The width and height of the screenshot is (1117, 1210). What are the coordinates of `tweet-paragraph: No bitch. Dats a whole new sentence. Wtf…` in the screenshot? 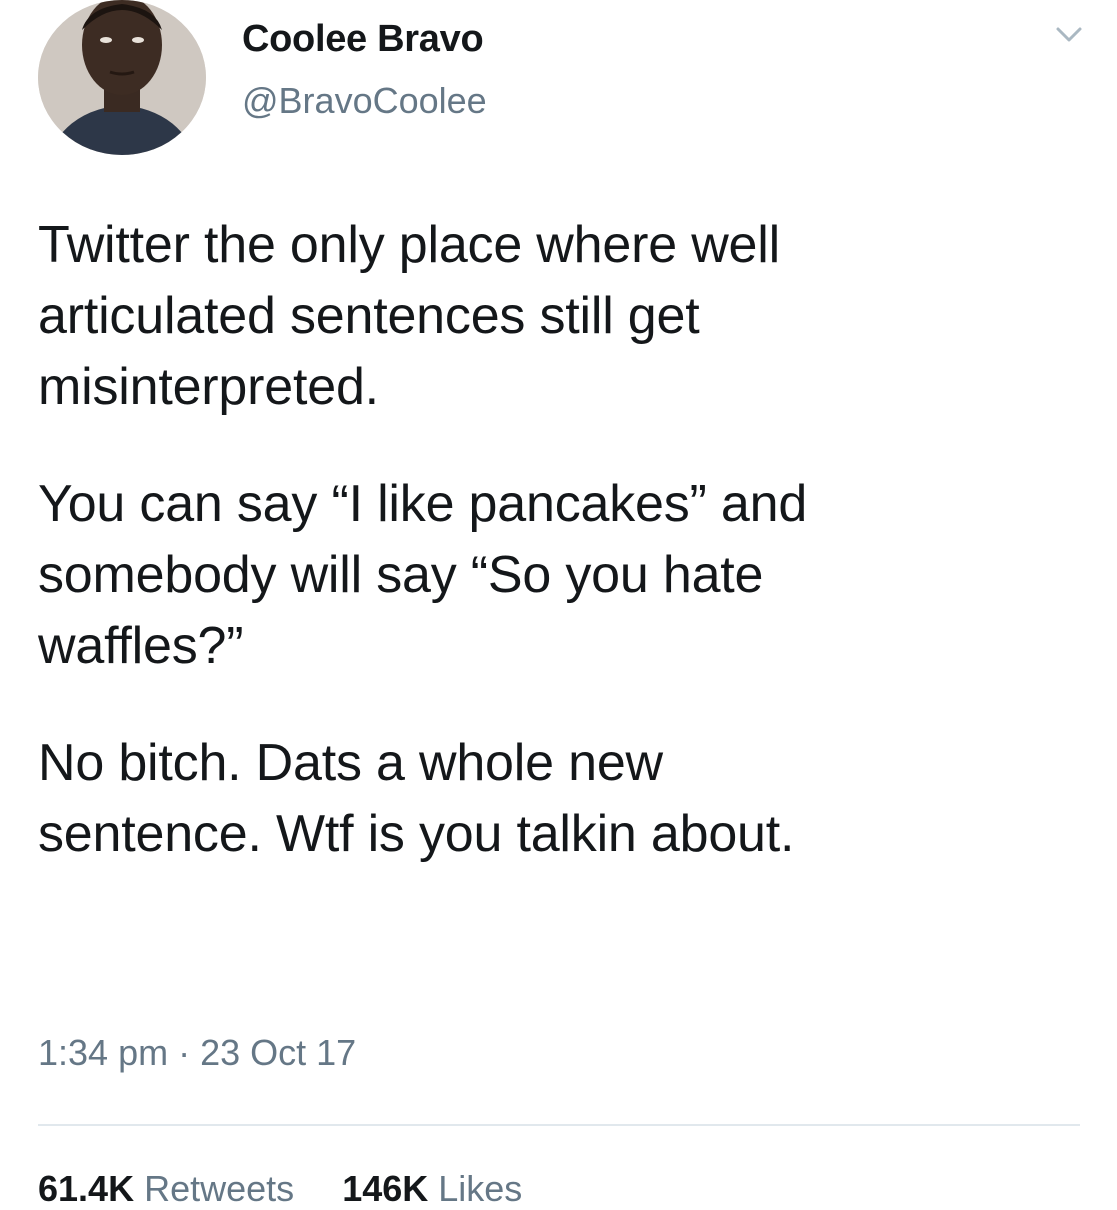 It's located at (416, 798).